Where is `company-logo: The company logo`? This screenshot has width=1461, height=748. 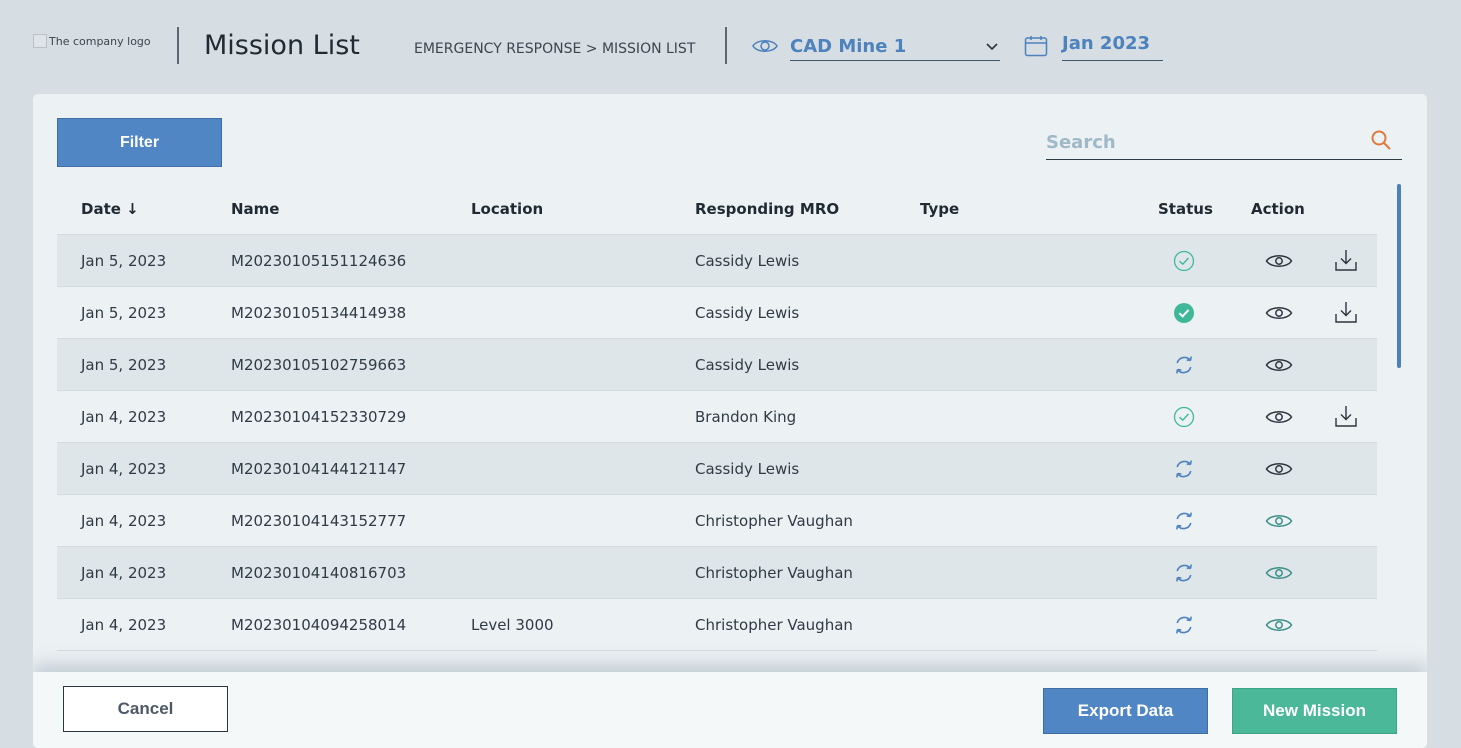
company-logo: The company logo is located at coordinates (92, 41).